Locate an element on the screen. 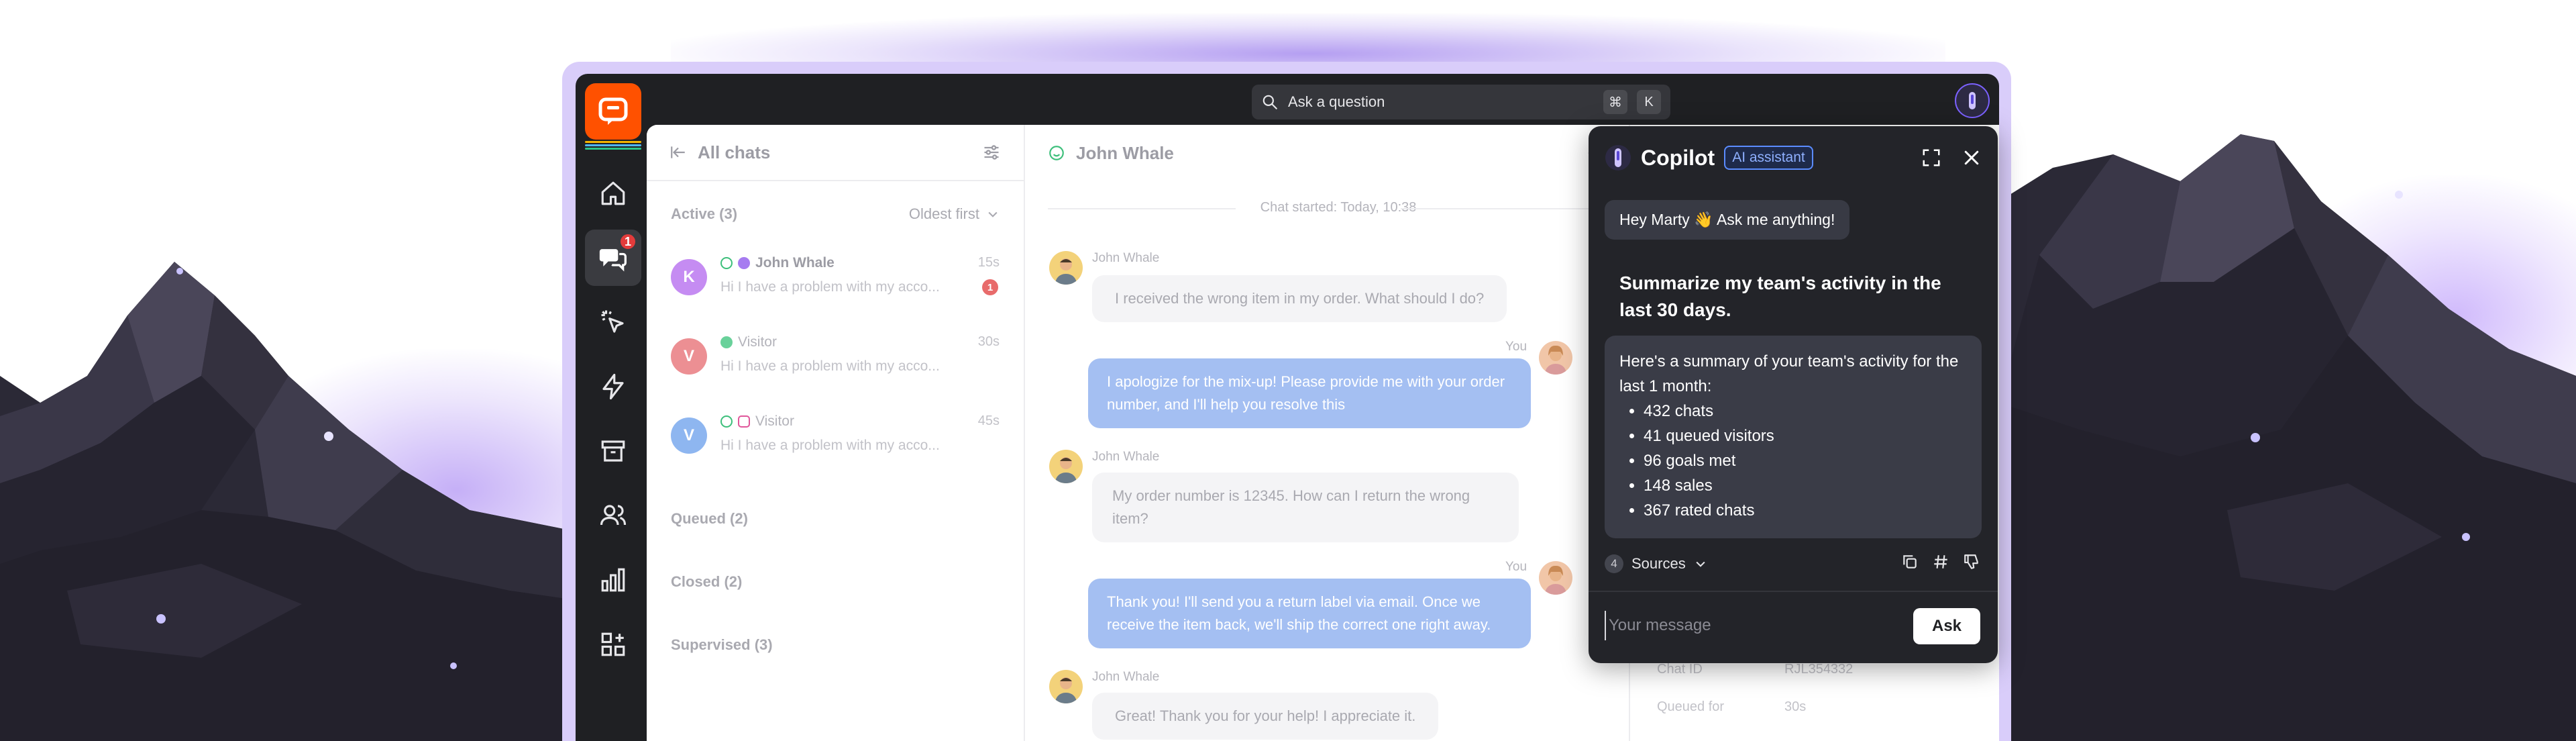 The height and width of the screenshot is (741, 2576). answer-actions is located at coordinates (1940, 562).